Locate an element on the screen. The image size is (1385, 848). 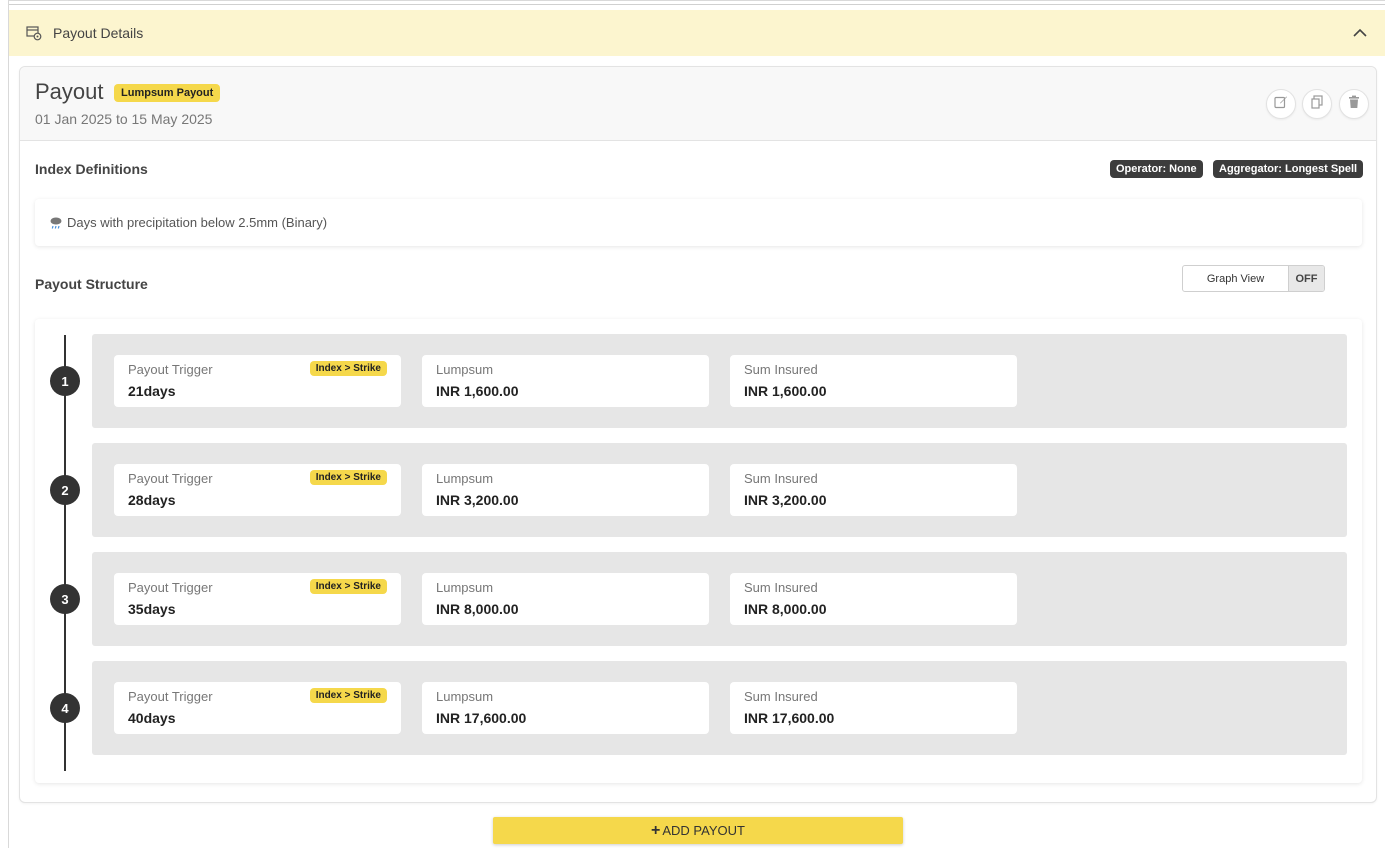
payout-trigger-field: Payout Trigger Index > Strike 35days is located at coordinates (257, 599).